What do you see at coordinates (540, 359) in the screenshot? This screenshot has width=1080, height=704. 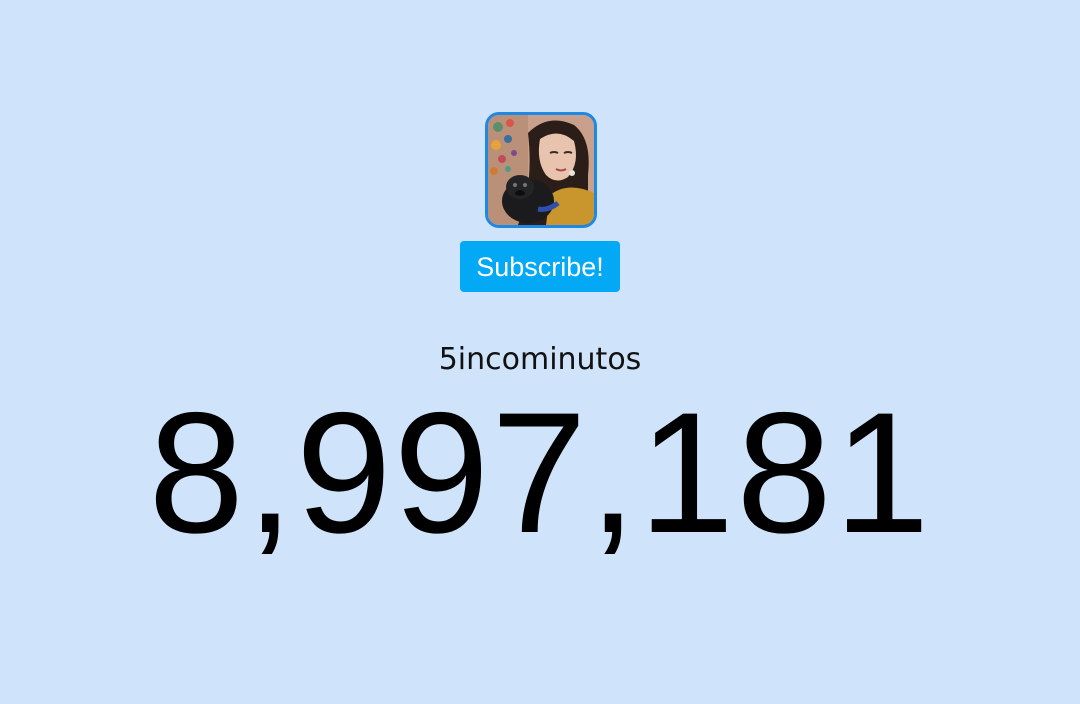 I see `channel-name: 5incominutos` at bounding box center [540, 359].